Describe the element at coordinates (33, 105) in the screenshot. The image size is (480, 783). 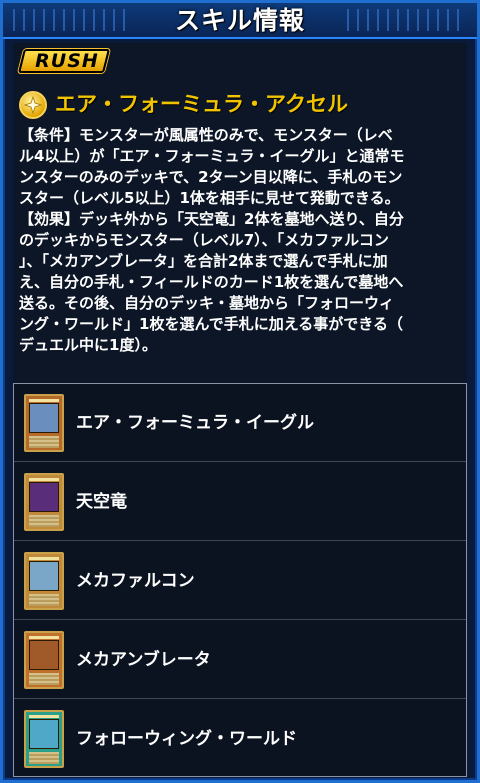
I see `skill-star-icon` at that location.